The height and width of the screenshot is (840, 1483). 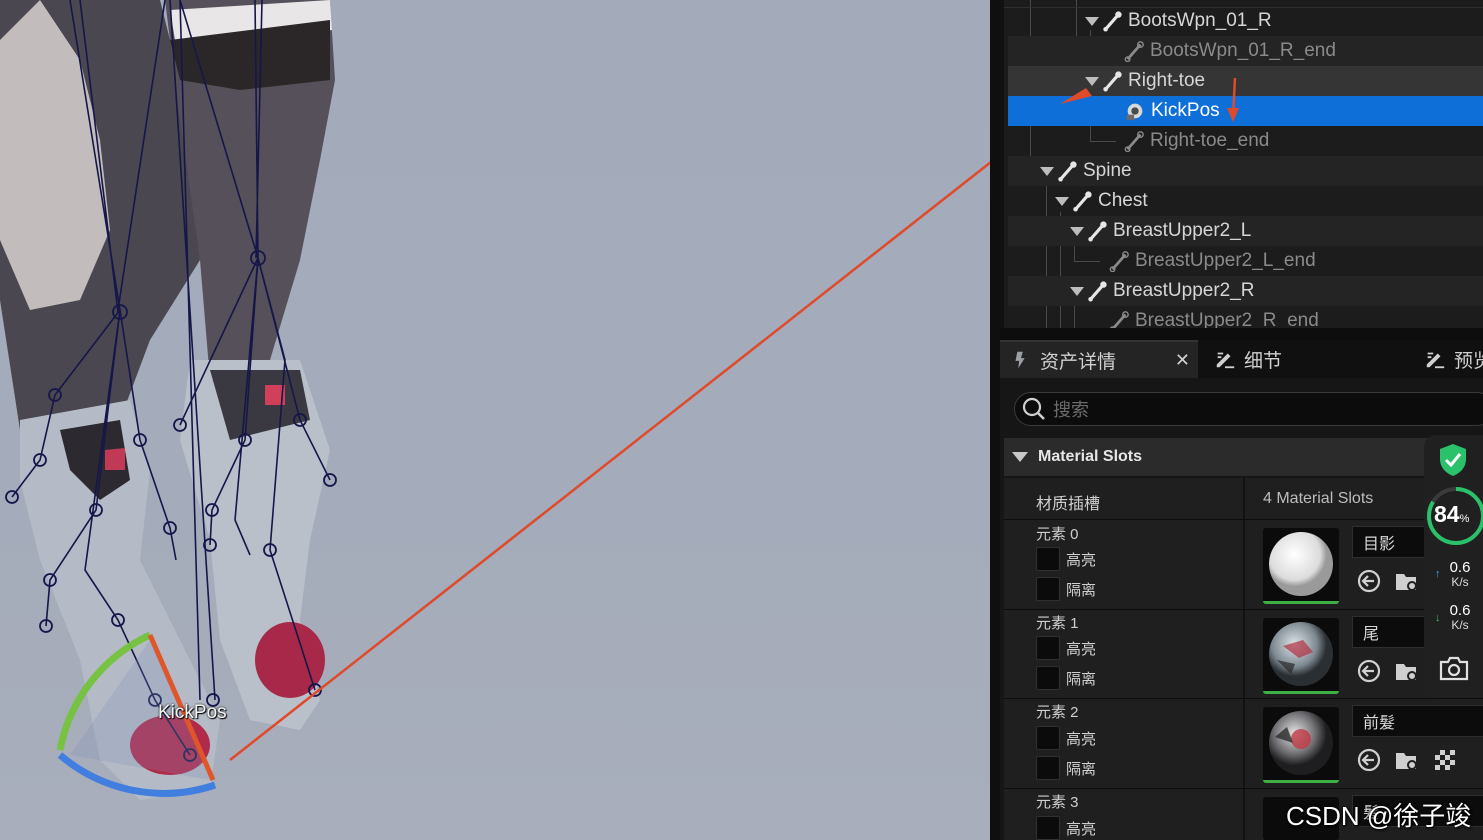 What do you see at coordinates (1417, 721) in the screenshot?
I see `material-picker: 前髮` at bounding box center [1417, 721].